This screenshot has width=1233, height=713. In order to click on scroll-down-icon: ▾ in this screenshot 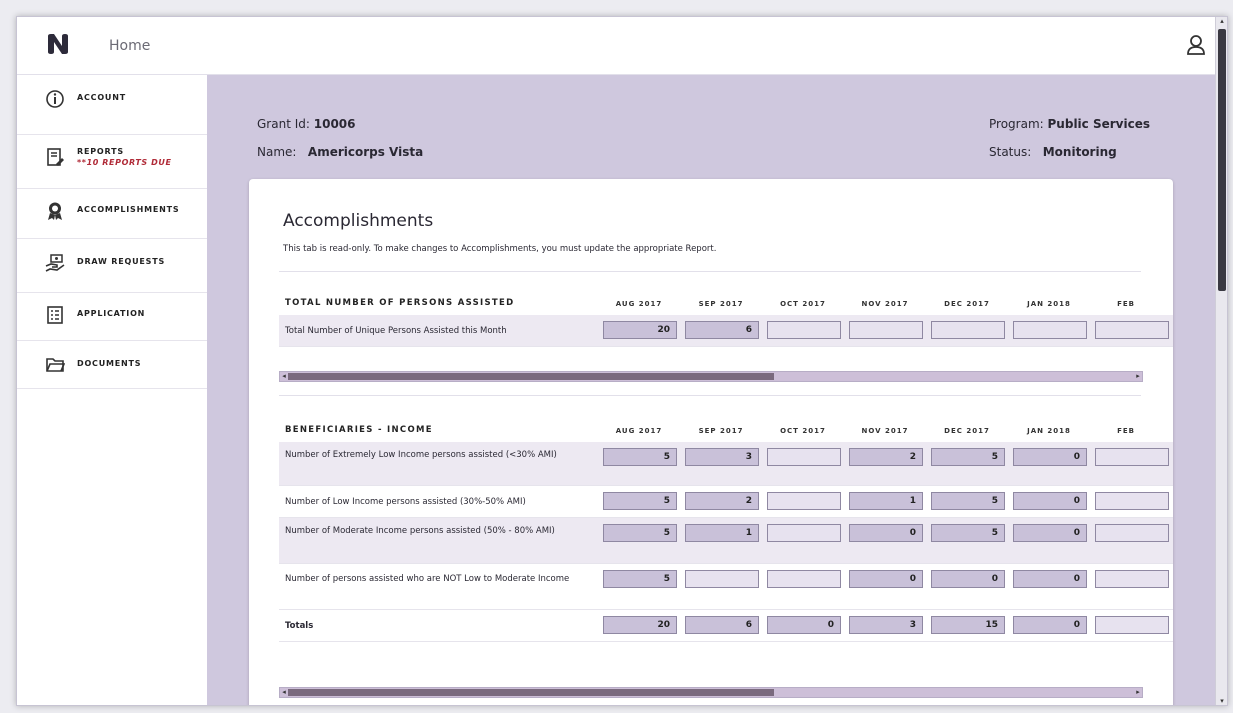, I will do `click(1221, 701)`.